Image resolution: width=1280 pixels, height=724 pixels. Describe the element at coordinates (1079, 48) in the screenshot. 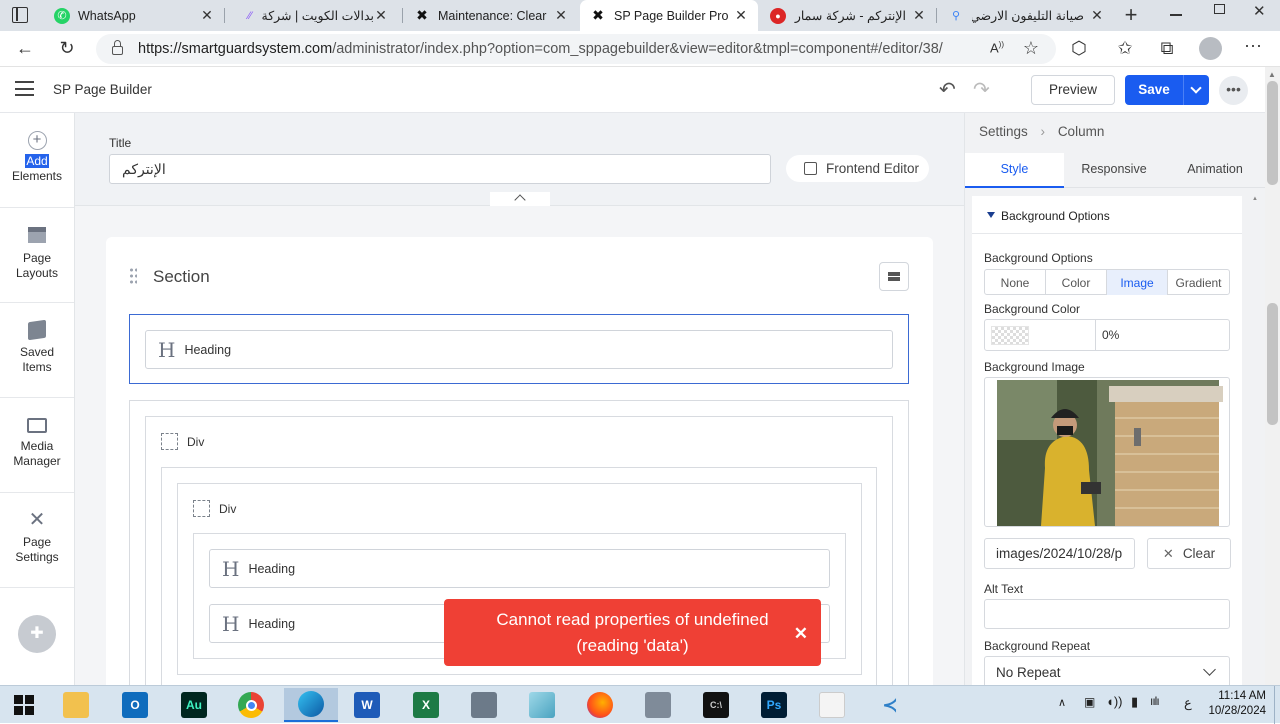

I see `extensions-icon: ⬡` at that location.